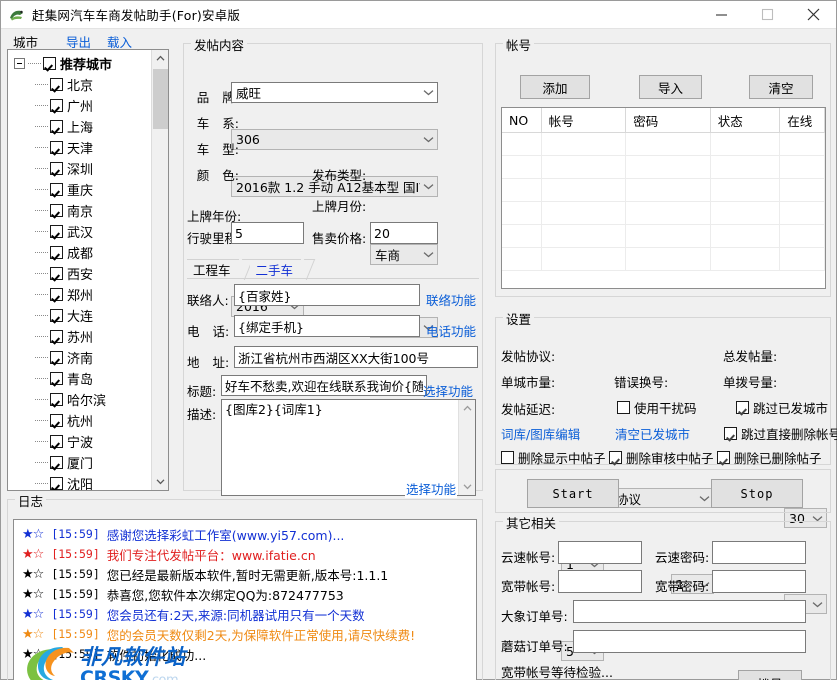 This screenshot has height=680, width=837. I want to click on tree-city-node: 杭州, so click(80, 420).